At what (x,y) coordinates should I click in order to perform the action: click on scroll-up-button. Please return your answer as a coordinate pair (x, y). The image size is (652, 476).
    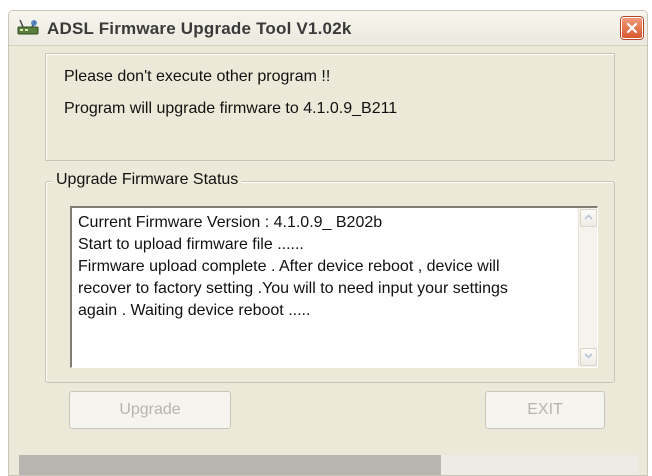
    Looking at the image, I should click on (588, 218).